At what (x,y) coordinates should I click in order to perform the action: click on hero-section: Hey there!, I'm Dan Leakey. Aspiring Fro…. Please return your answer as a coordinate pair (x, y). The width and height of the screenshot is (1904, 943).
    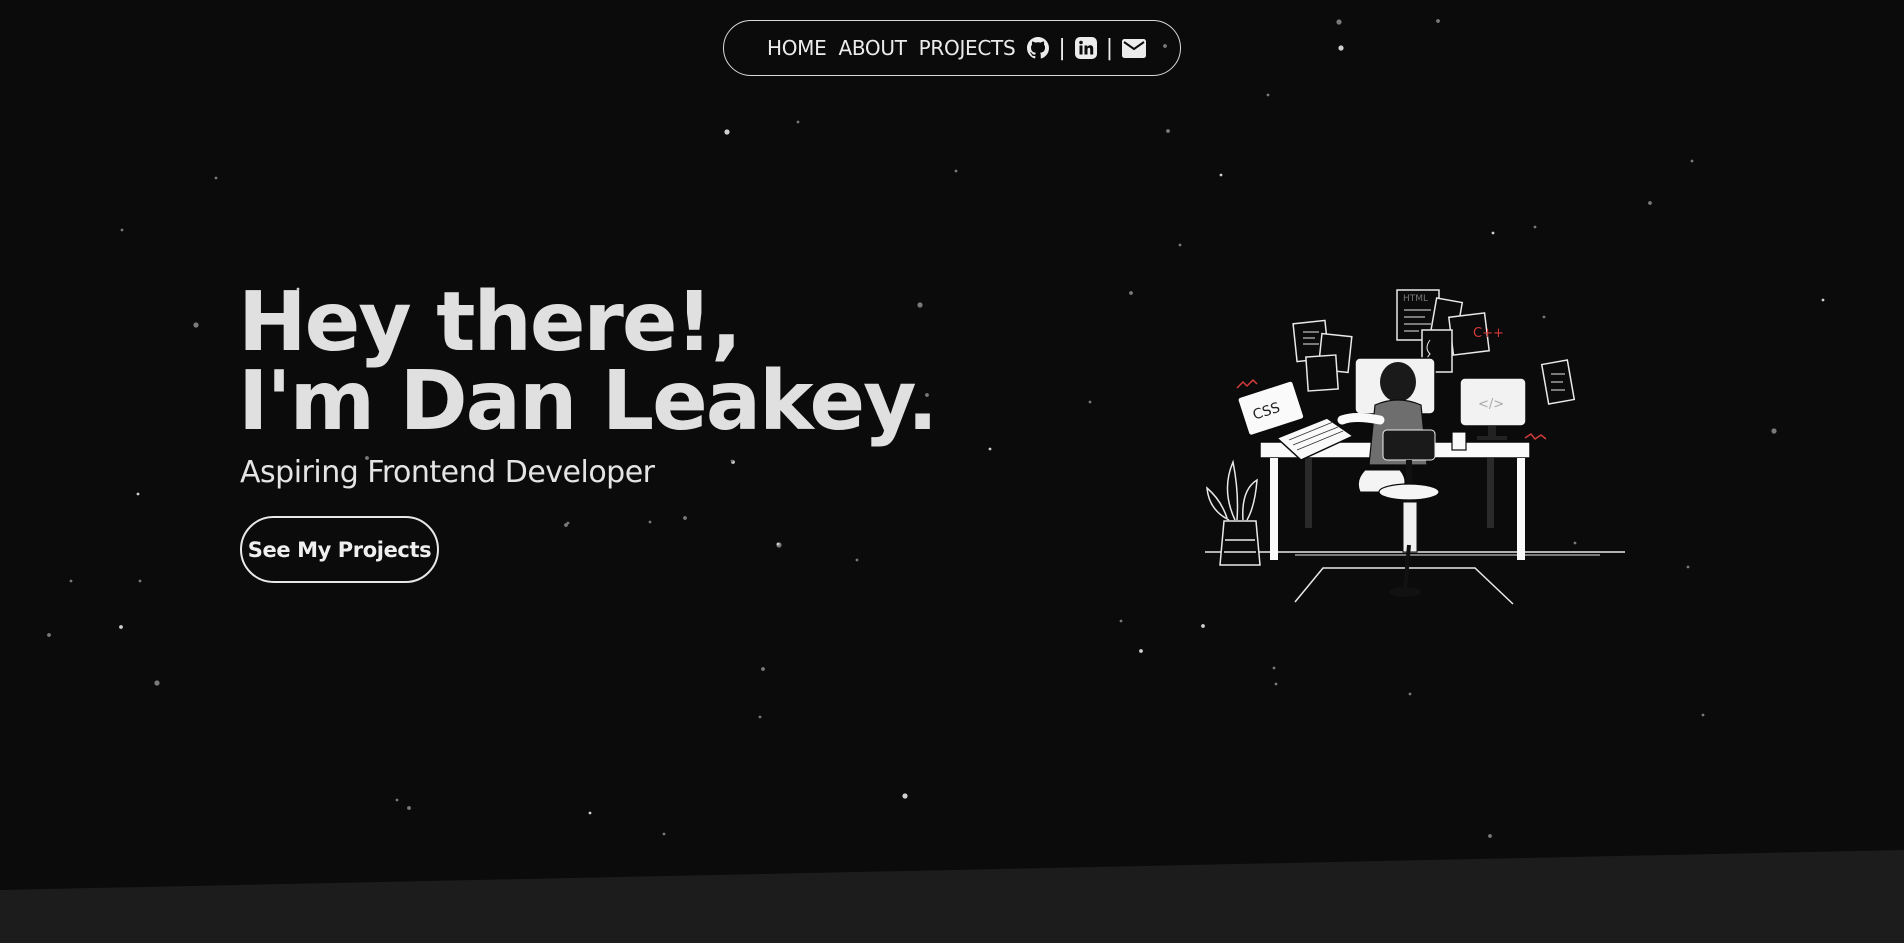
    Looking at the image, I should click on (588, 386).